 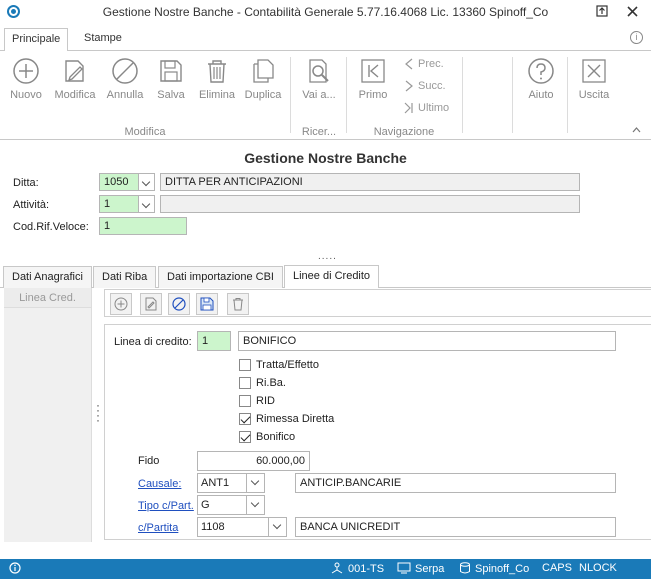 What do you see at coordinates (357, 568) in the screenshot?
I see `status-company-code: 001-TS` at bounding box center [357, 568].